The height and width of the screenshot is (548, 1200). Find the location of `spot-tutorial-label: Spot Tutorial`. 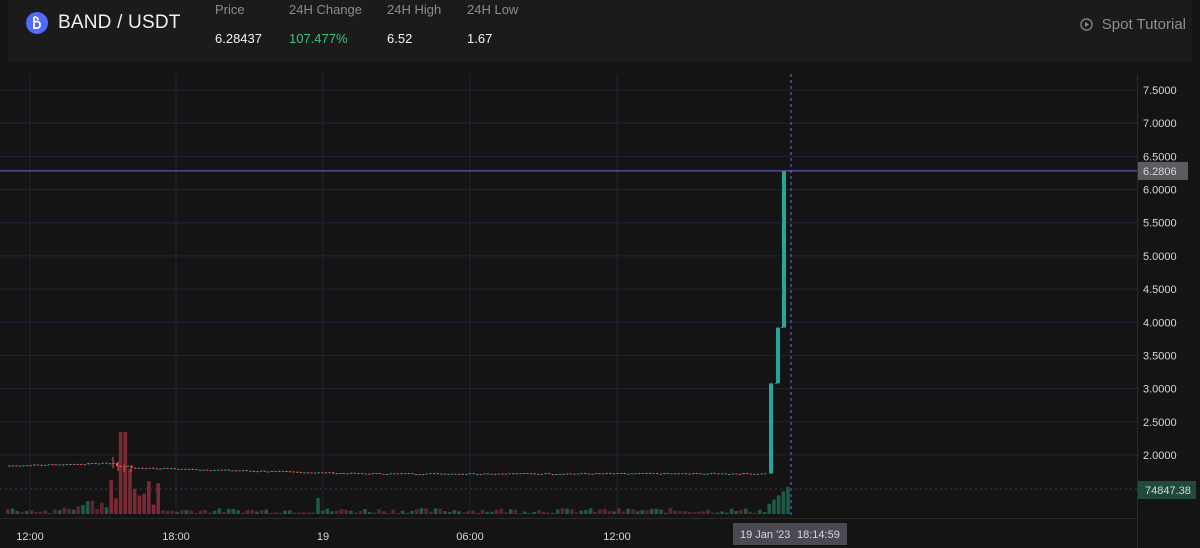

spot-tutorial-label: Spot Tutorial is located at coordinates (1143, 24).